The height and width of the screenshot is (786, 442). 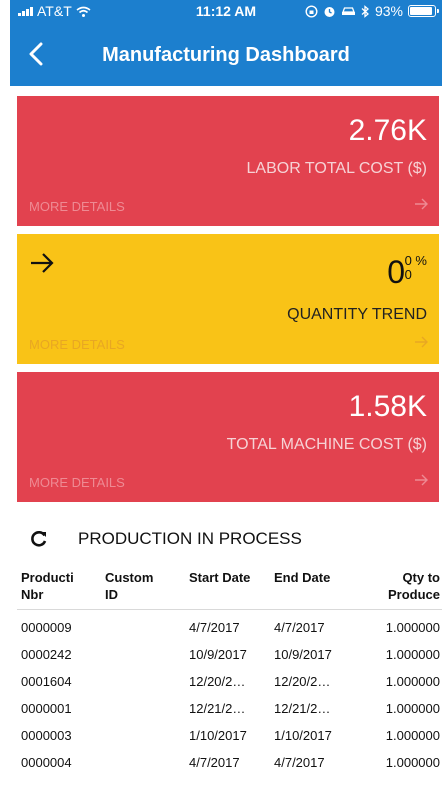 I want to click on machine-cost-label: TOTAL MACHINE COST ($), so click(x=326, y=444).